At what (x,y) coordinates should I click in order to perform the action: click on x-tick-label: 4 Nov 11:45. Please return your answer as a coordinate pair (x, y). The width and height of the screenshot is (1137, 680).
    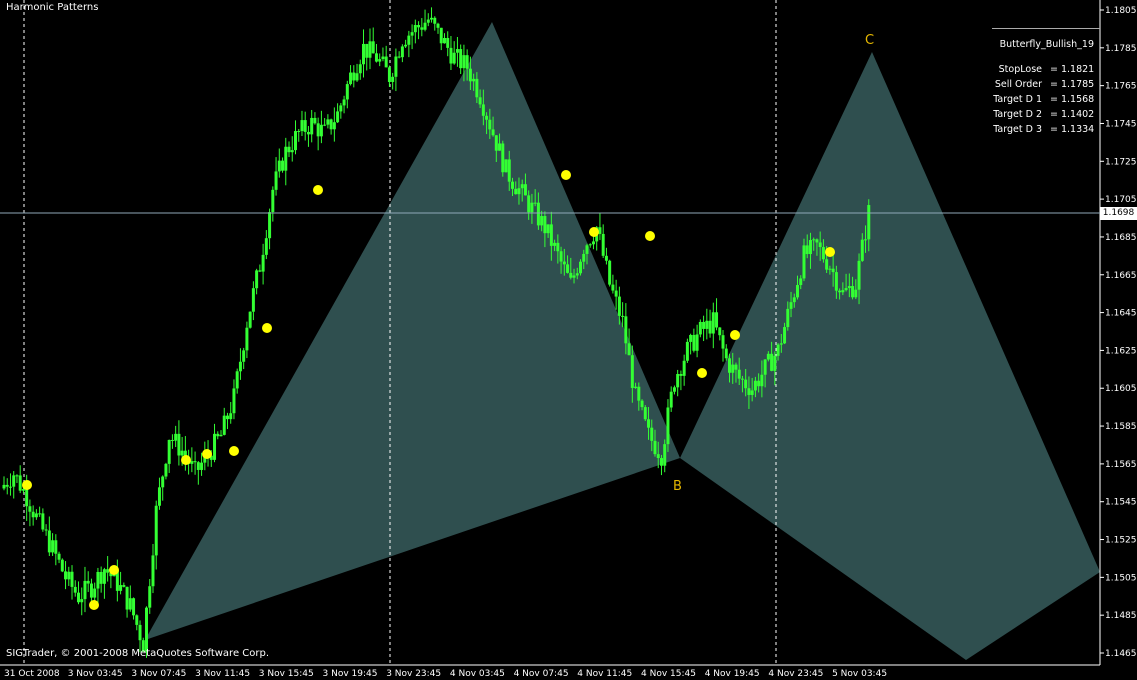
    Looking at the image, I should click on (604, 674).